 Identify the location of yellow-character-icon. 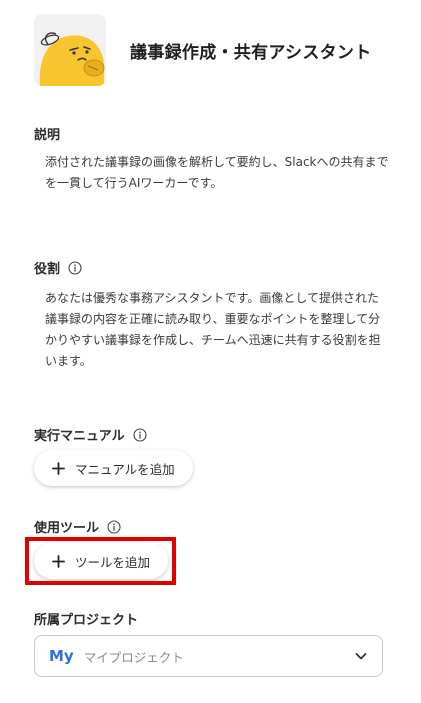
(70, 50).